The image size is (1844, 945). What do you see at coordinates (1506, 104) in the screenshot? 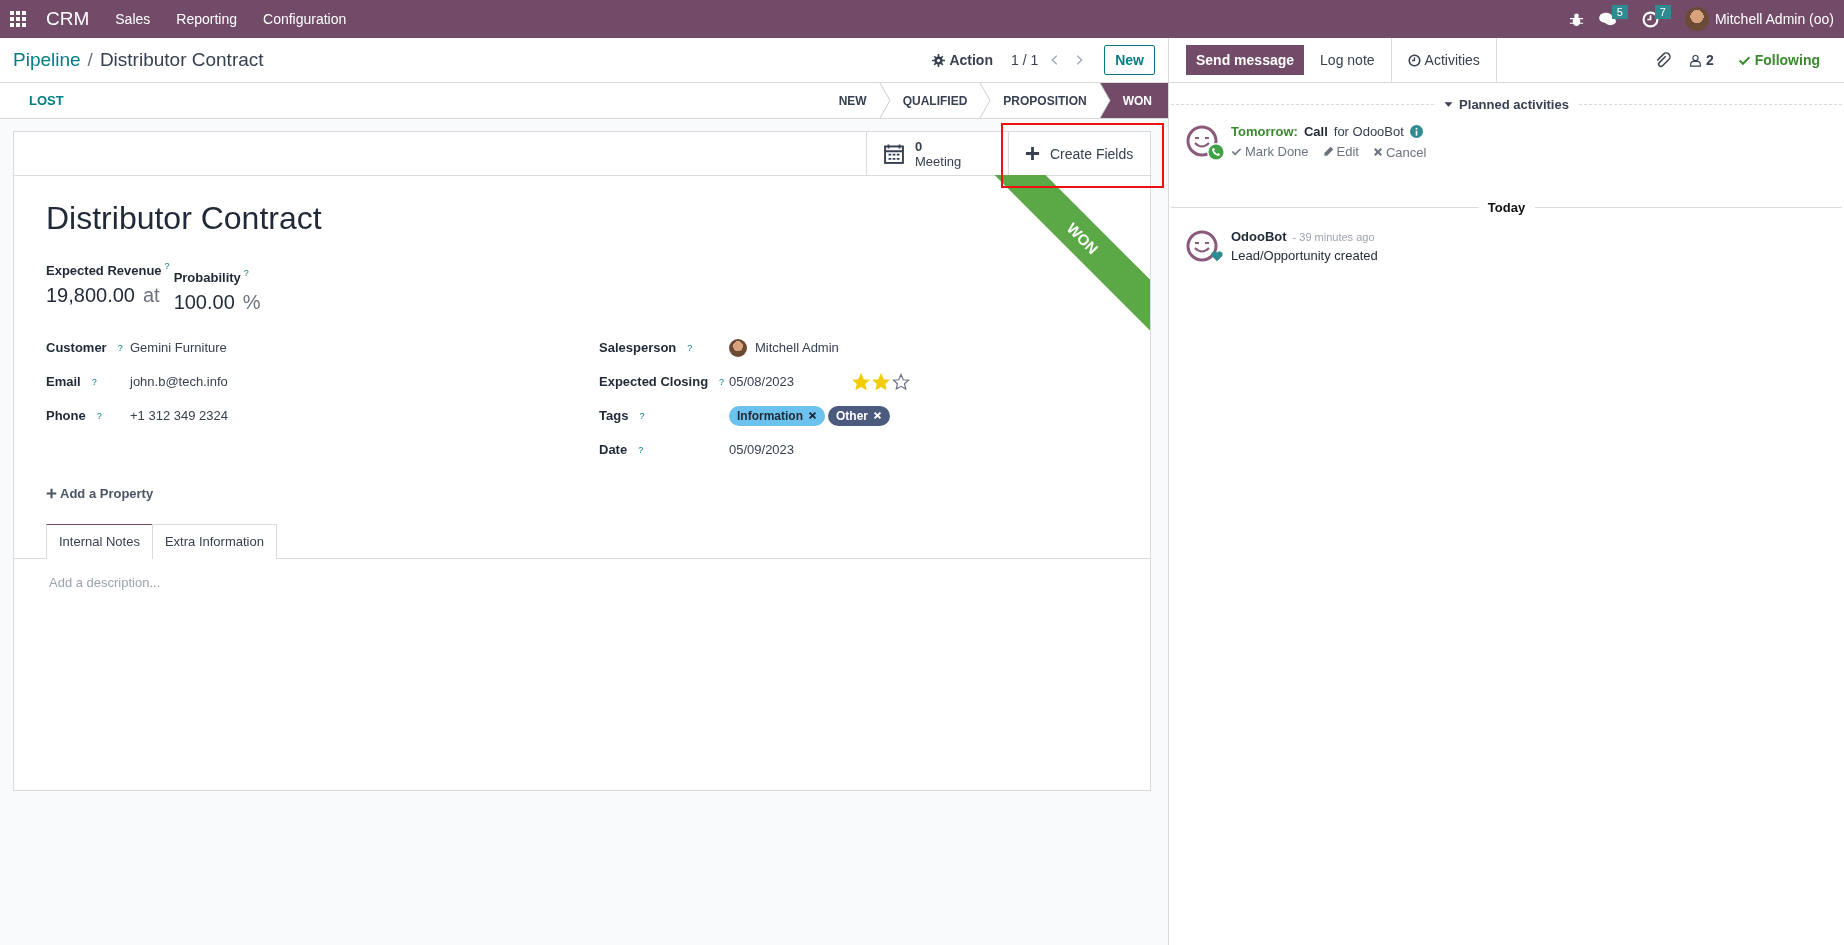
I see `planned-activities-toggle: Planned activities` at bounding box center [1506, 104].